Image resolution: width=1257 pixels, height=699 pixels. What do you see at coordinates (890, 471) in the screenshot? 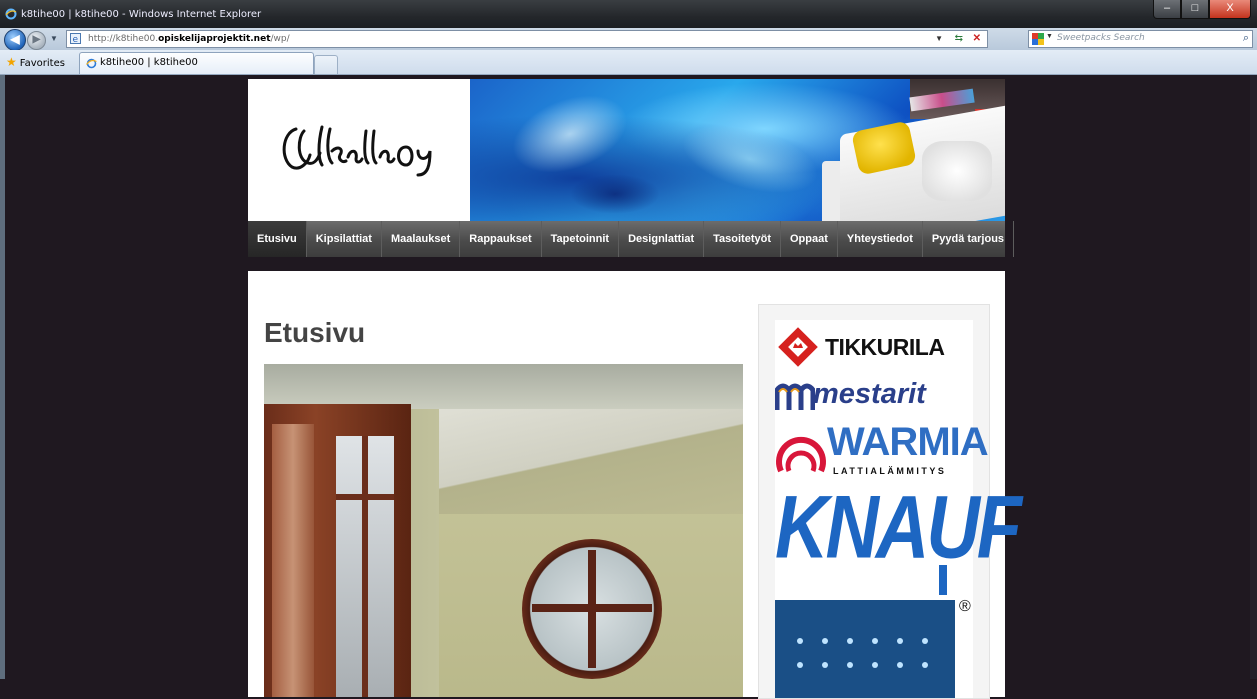
I see `warmia-subtitle: LATTIALÄMMITYS` at bounding box center [890, 471].